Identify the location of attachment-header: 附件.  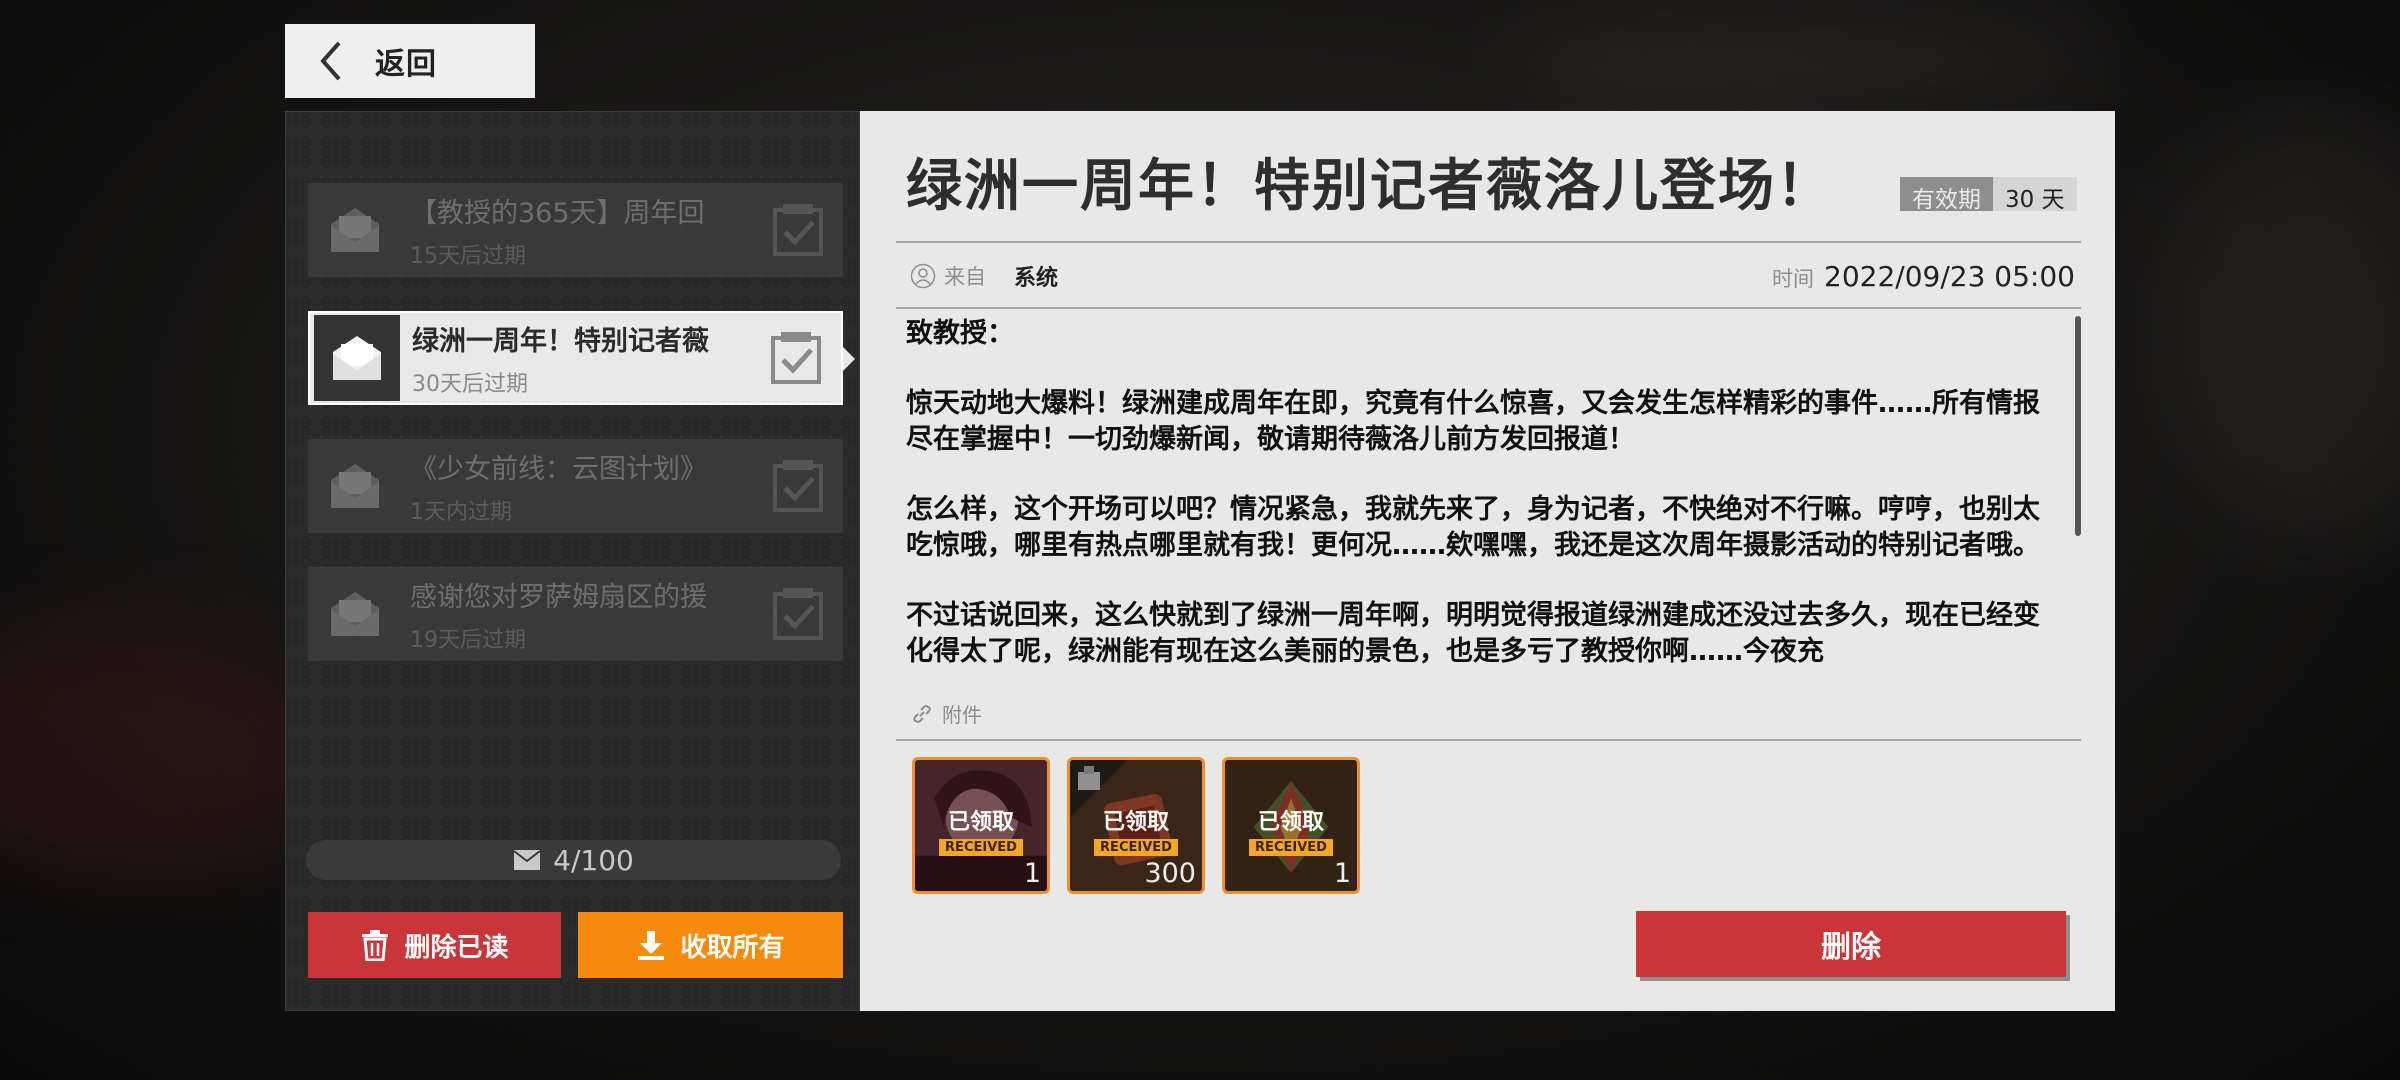
(946, 713).